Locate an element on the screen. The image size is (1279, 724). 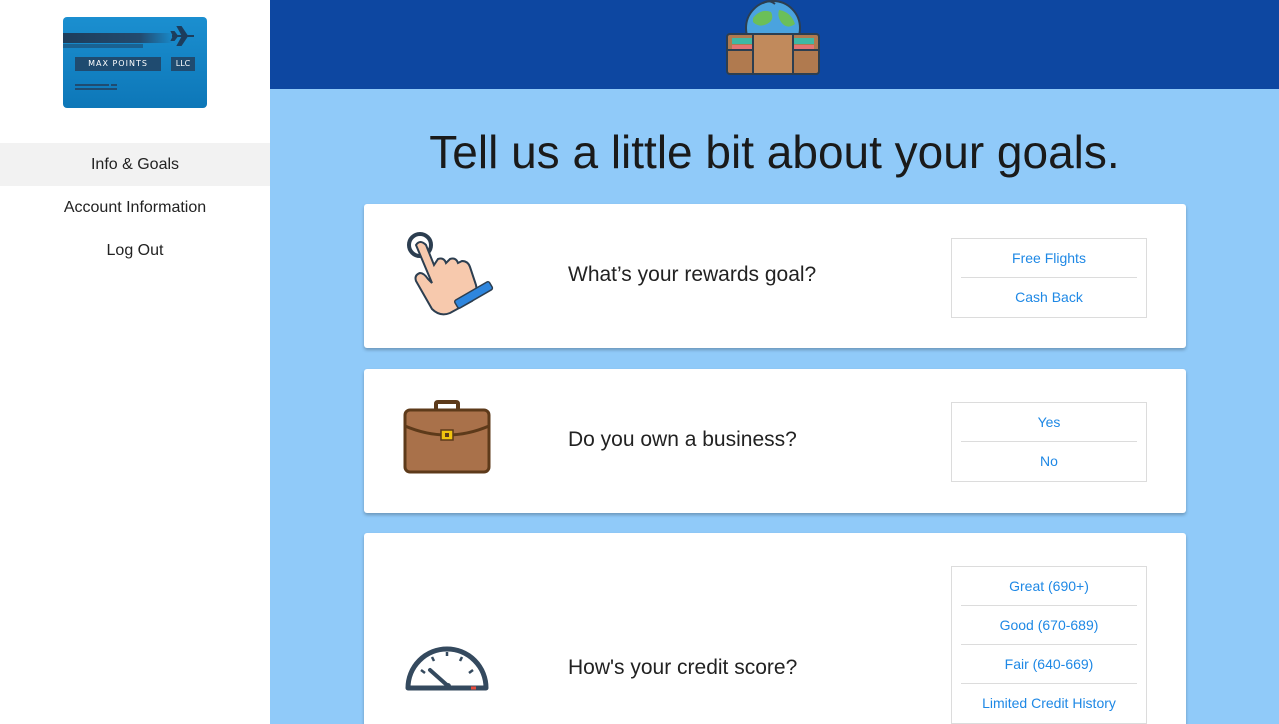
logo-stripe-thin is located at coordinates (103, 46).